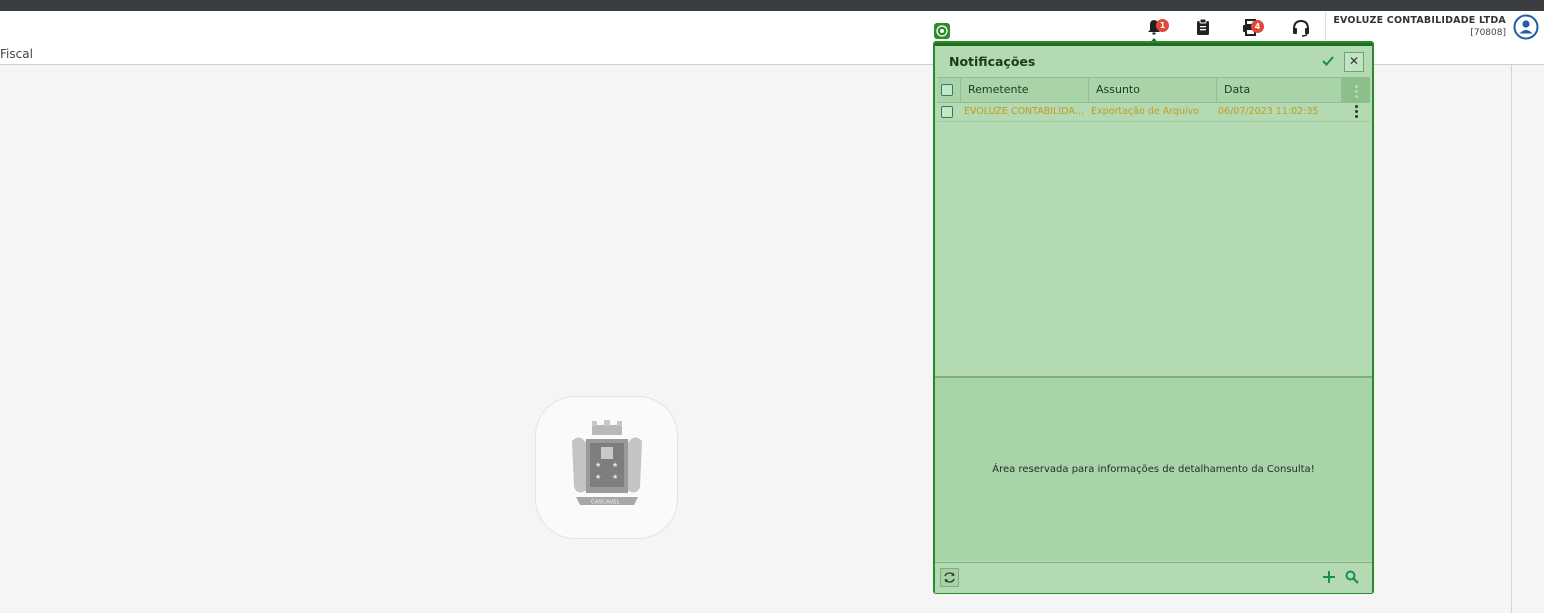  I want to click on select-all-checkbox, so click(947, 90).